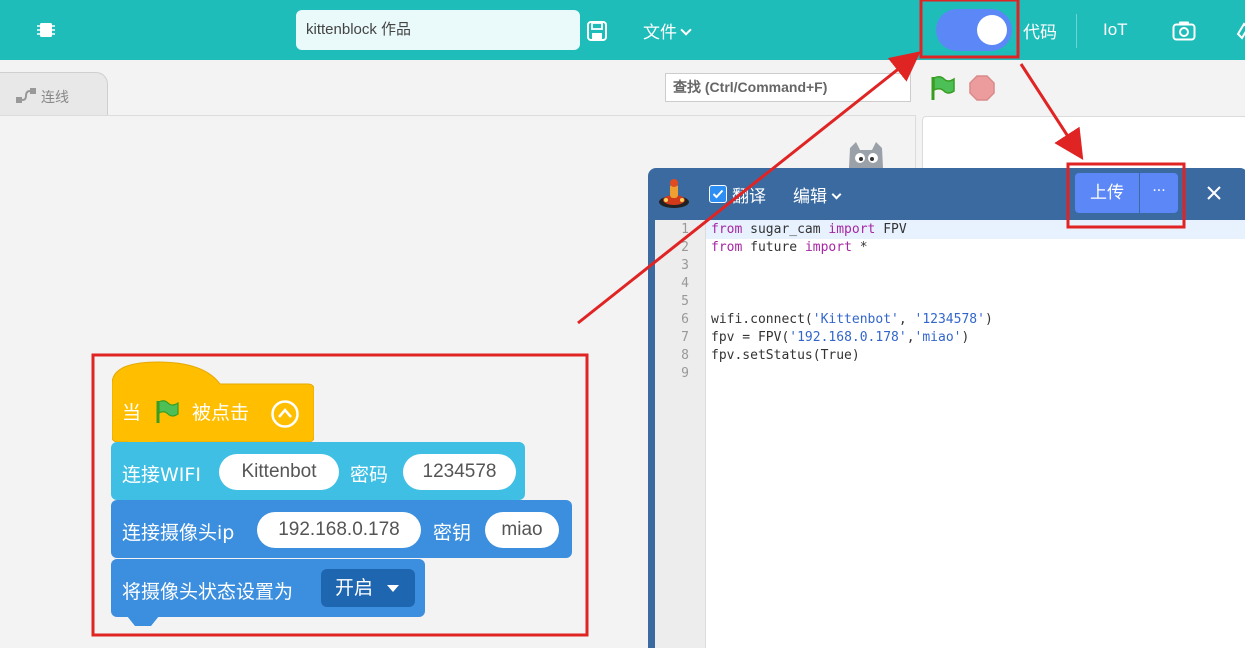 Image resolution: width=1245 pixels, height=648 pixels. I want to click on code-mode-toggle, so click(974, 30).